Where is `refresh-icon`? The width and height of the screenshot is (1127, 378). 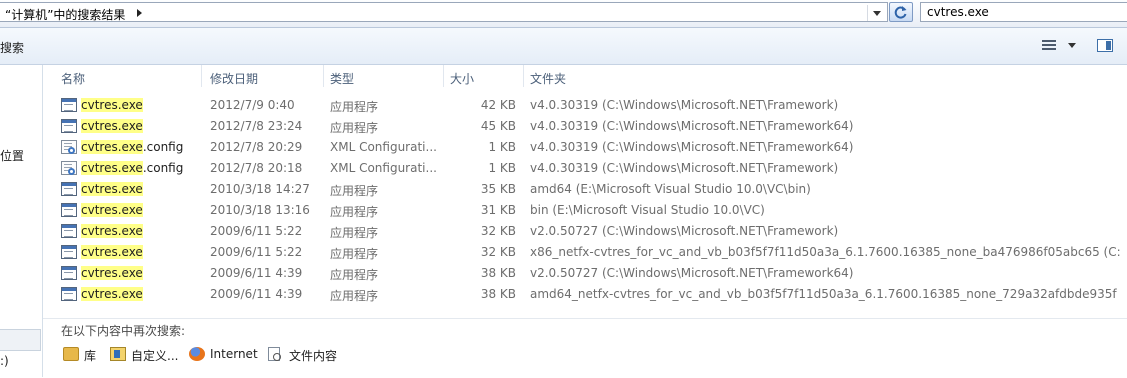 refresh-icon is located at coordinates (900, 12).